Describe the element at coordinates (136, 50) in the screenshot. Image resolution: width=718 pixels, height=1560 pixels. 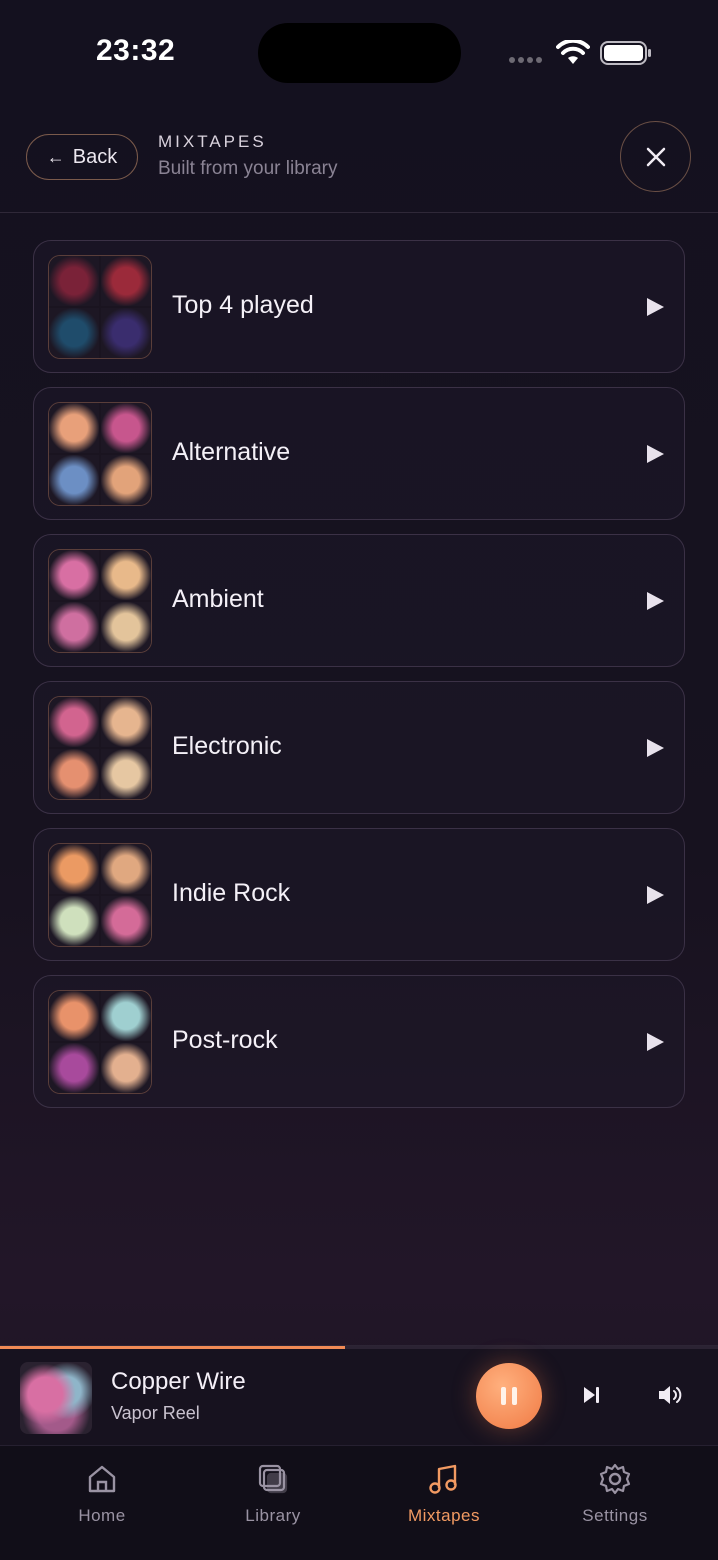
I see `status-time: 23:32` at that location.